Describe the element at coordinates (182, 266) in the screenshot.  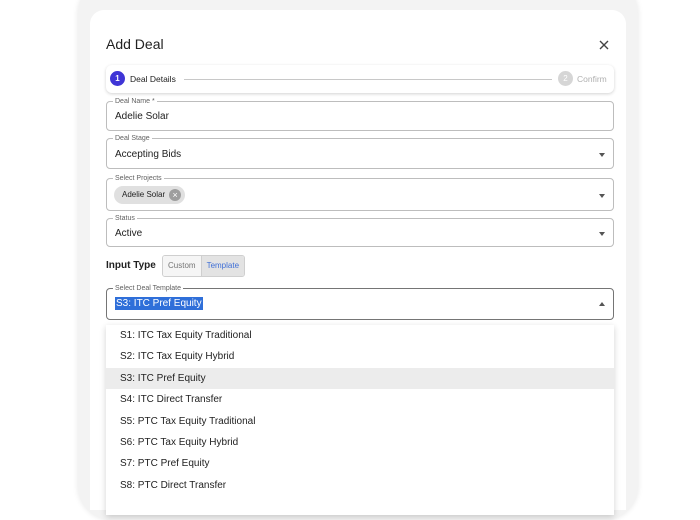
I see `custom-toggle-button: Custom` at that location.